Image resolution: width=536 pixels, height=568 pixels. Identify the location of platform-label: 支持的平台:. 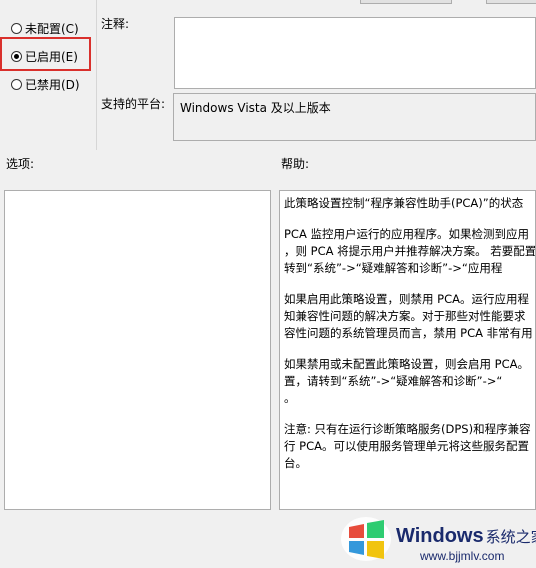
(133, 104).